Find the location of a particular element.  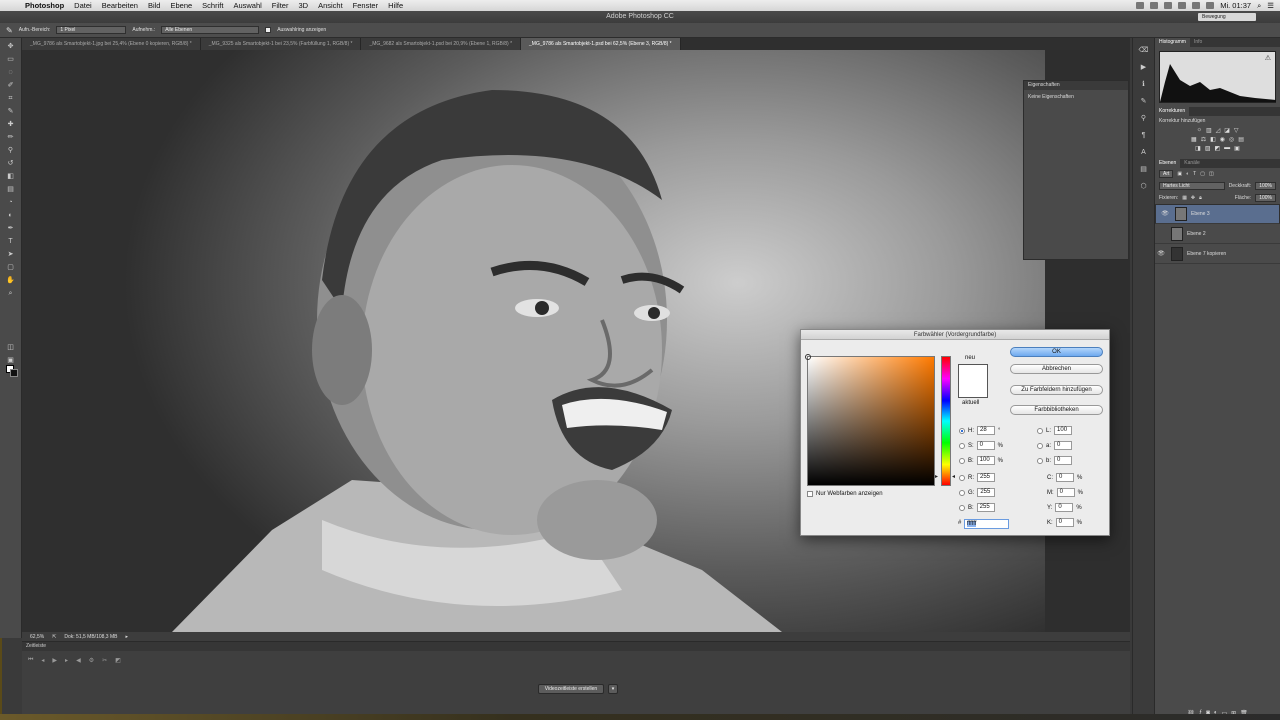

transition-icon: ◩ is located at coordinates (118, 660).